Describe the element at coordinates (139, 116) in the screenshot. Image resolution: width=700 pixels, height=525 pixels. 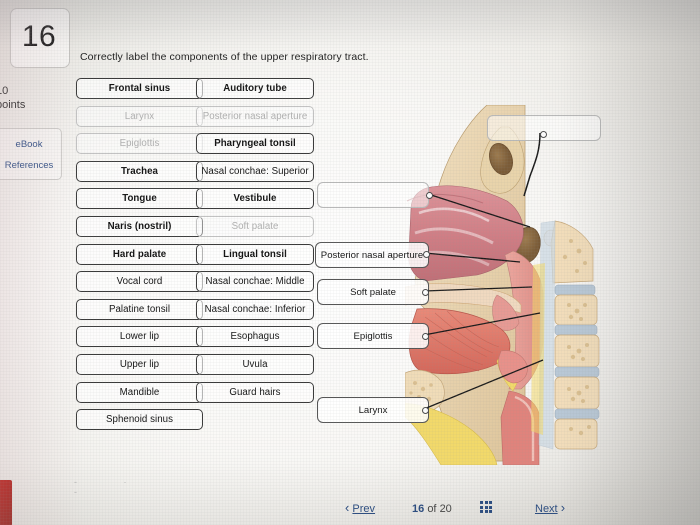
I see `word-bank-chip-col1: Larynx` at that location.